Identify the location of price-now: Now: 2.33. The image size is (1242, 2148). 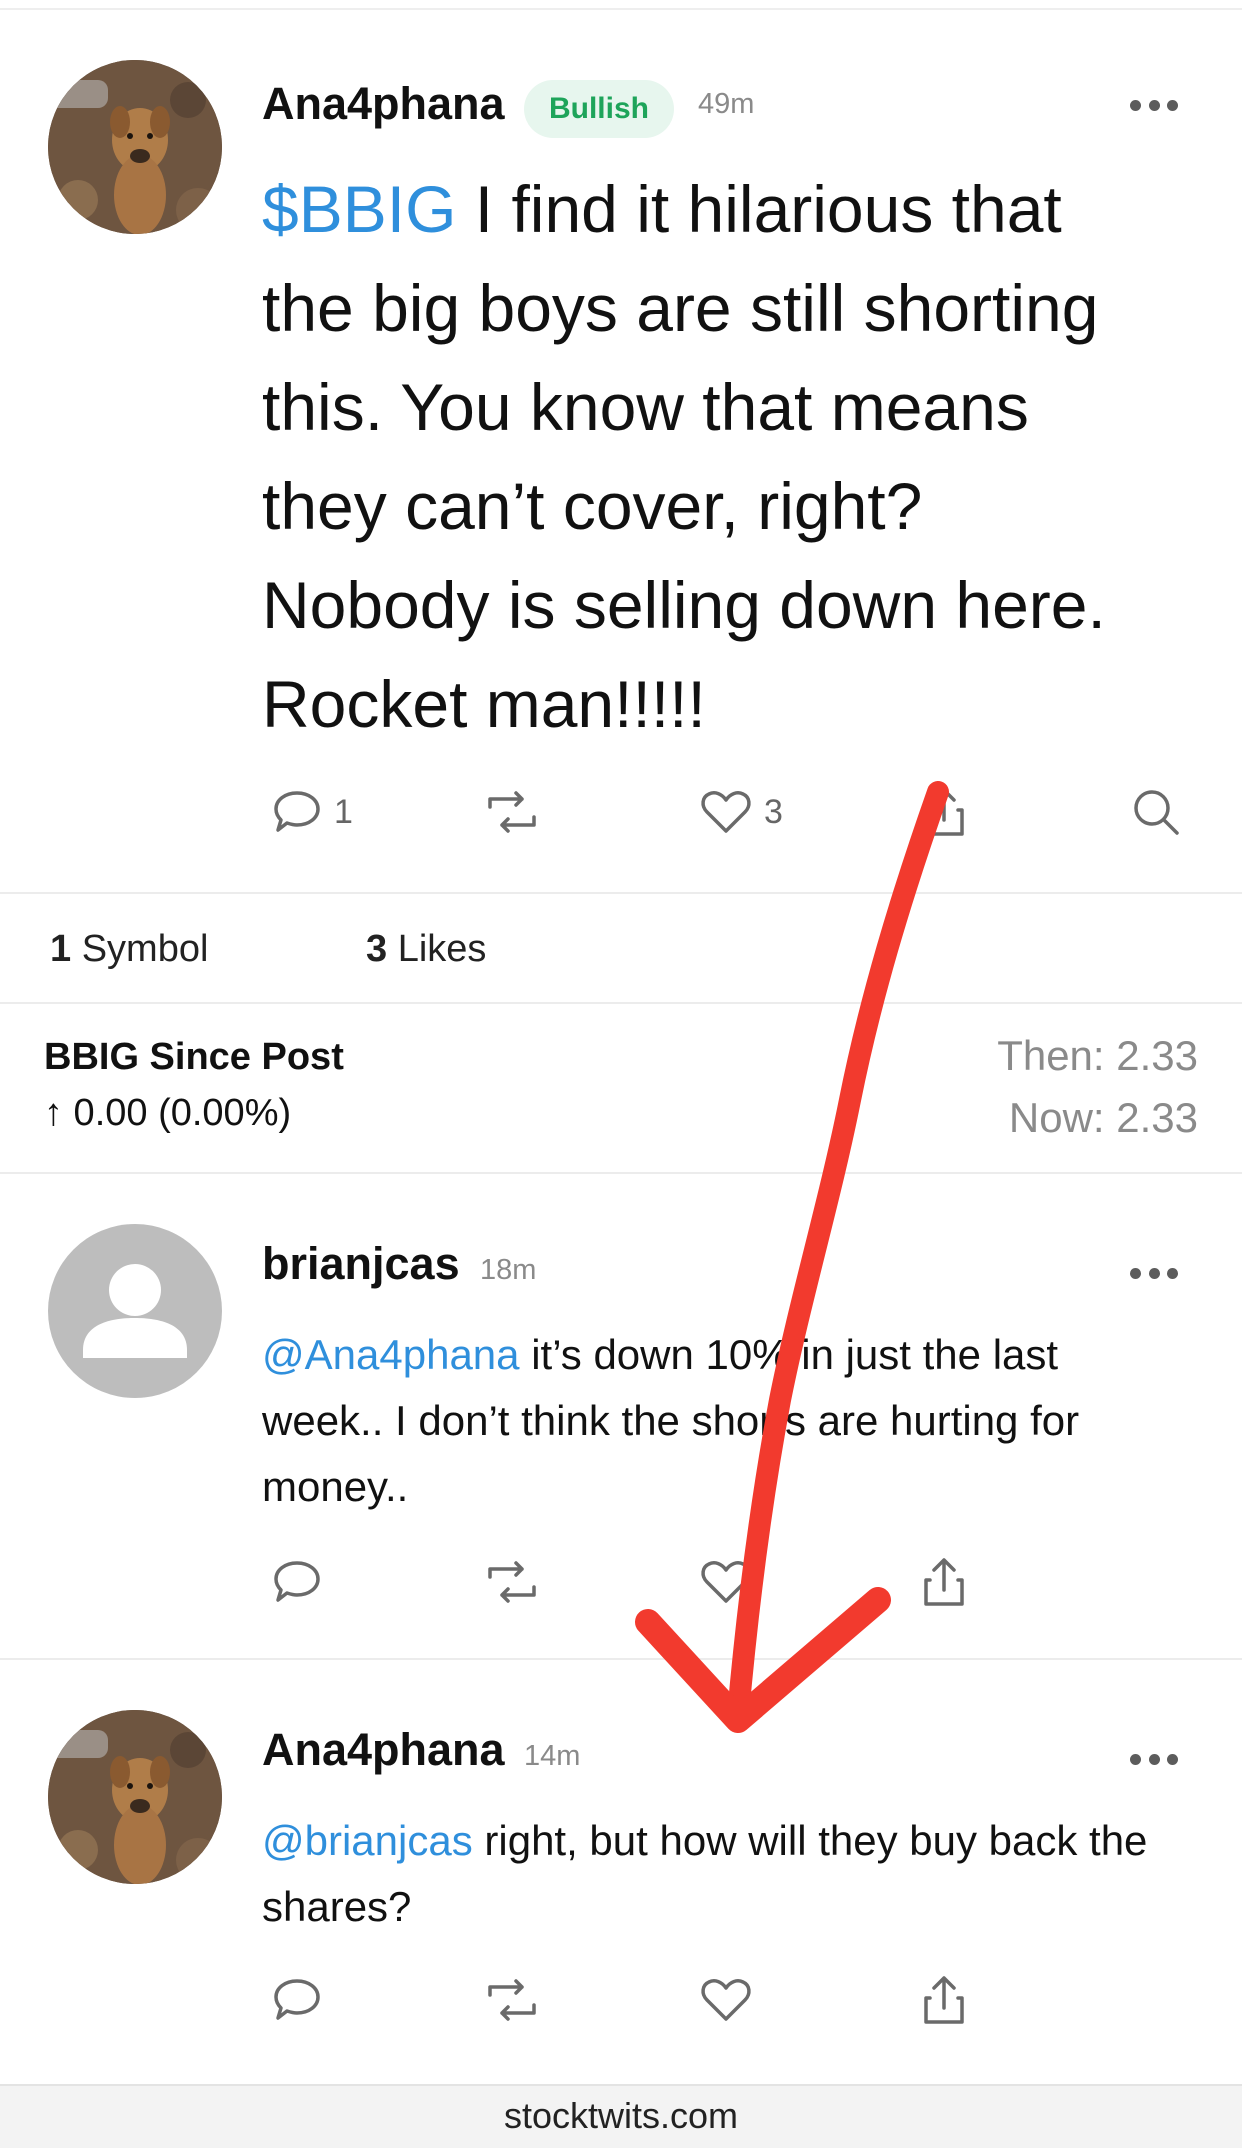
(1103, 1117).